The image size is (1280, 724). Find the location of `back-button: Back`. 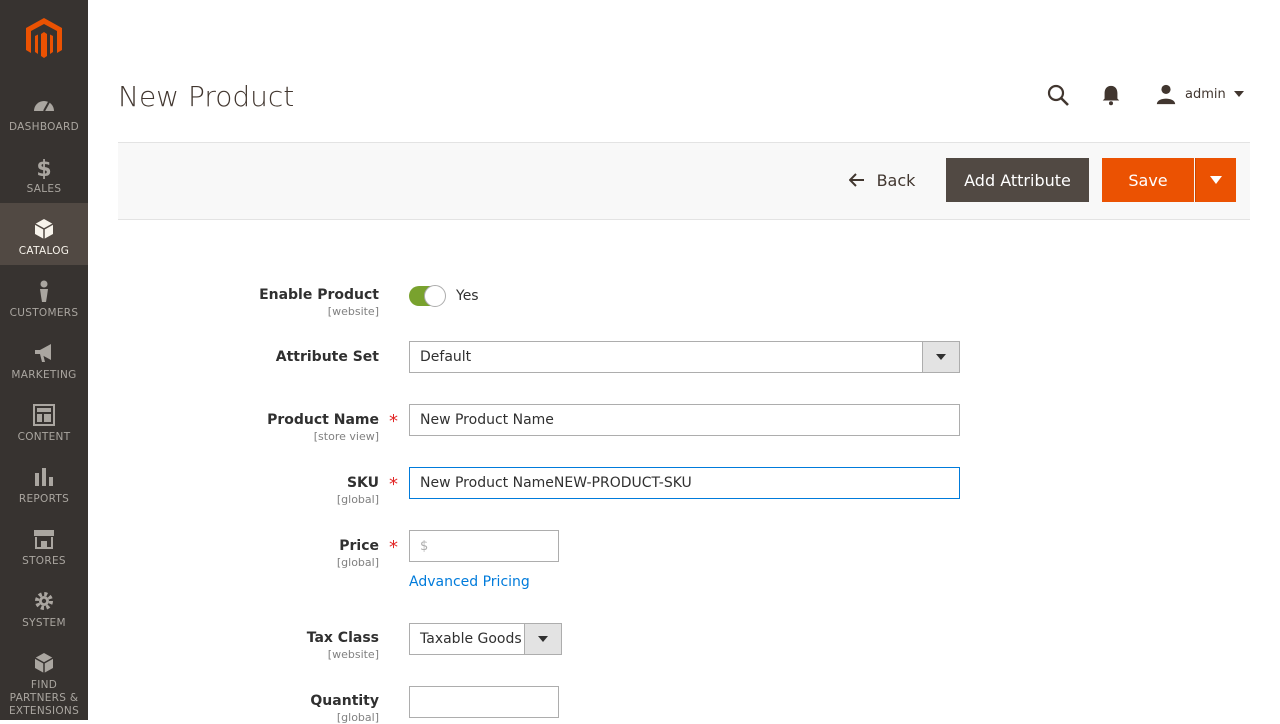

back-button: Back is located at coordinates (882, 180).